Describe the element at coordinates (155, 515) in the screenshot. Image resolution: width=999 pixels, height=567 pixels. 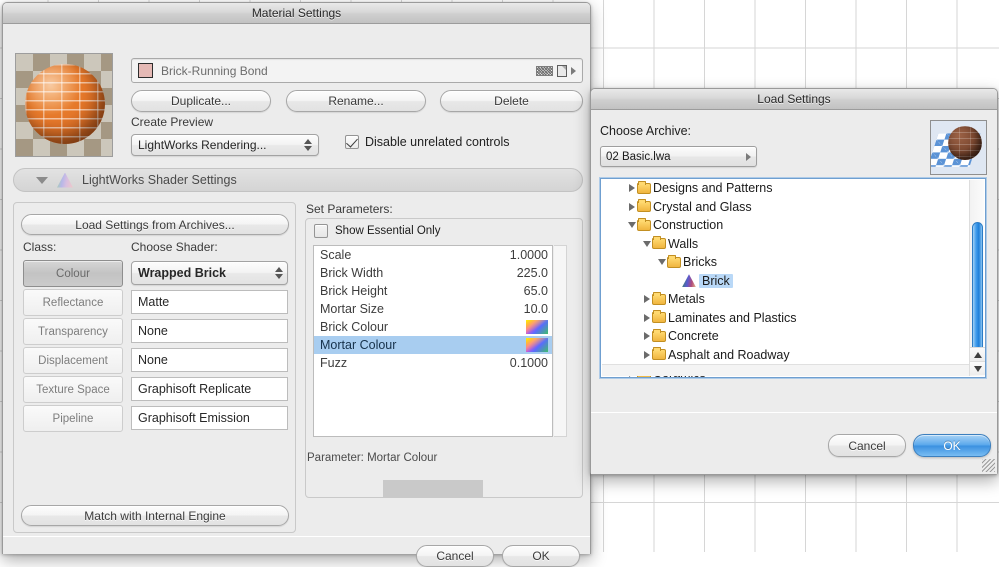
I see `match-with-internal-engine-button: Match with Internal Engine` at that location.